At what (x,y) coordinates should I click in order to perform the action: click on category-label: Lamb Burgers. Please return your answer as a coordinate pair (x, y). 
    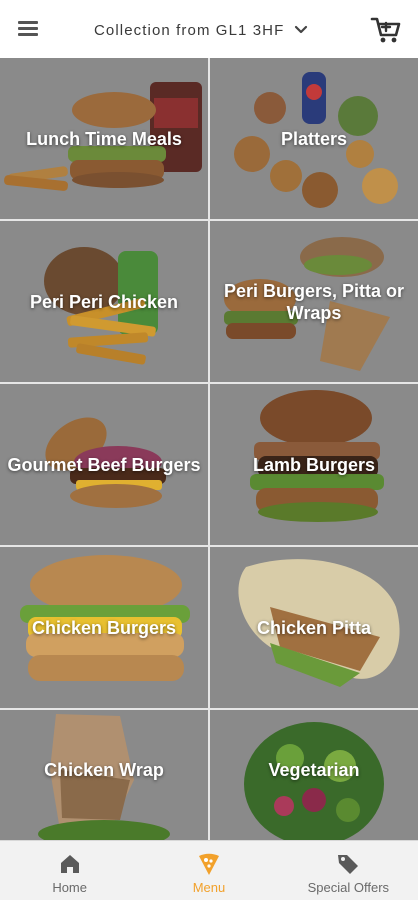
    Looking at the image, I should click on (314, 464).